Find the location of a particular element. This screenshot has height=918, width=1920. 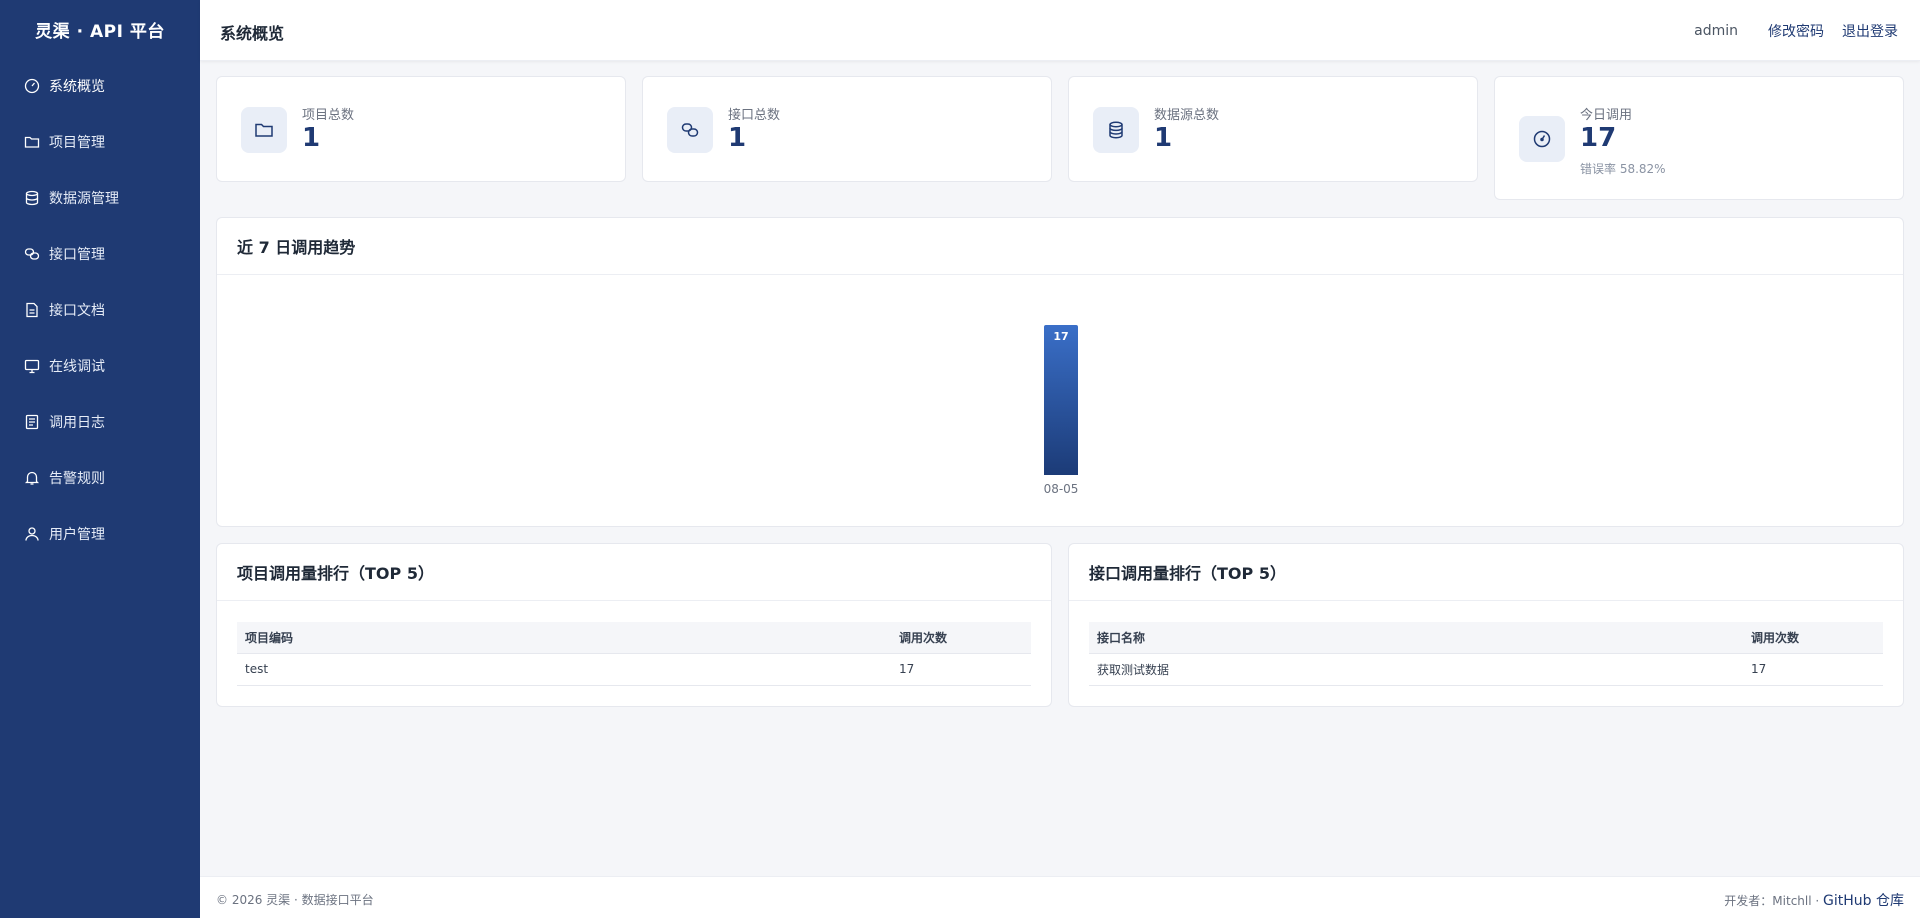

stat-card-projects: 项目总数 1 is located at coordinates (421, 129).